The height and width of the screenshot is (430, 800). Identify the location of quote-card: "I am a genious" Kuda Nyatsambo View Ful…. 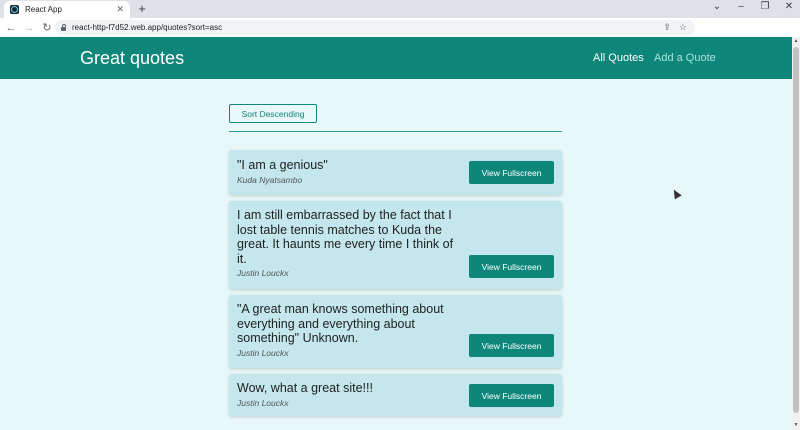
(395, 172).